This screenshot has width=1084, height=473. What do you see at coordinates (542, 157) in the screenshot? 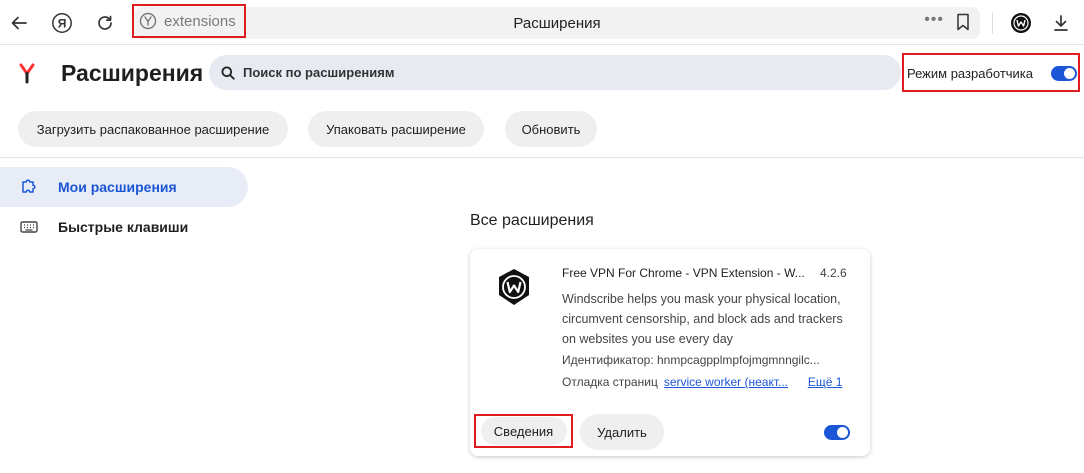
I see `header-divider` at bounding box center [542, 157].